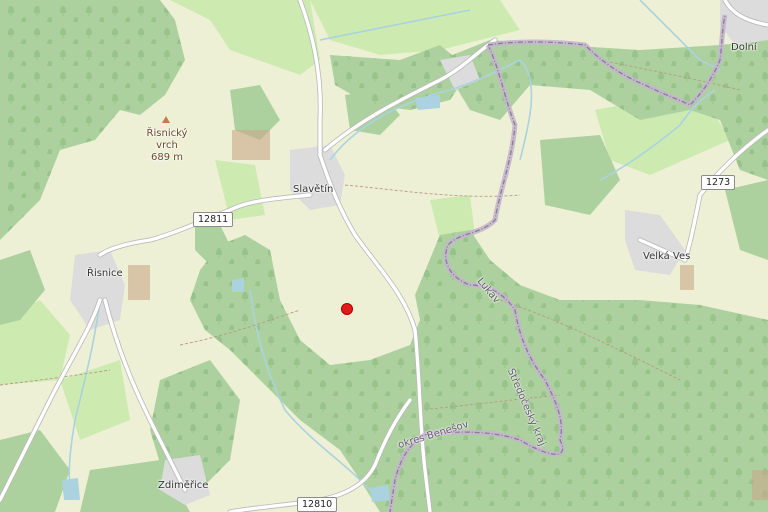  What do you see at coordinates (667, 256) in the screenshot?
I see `label-velka-ves: Velká Ves` at bounding box center [667, 256].